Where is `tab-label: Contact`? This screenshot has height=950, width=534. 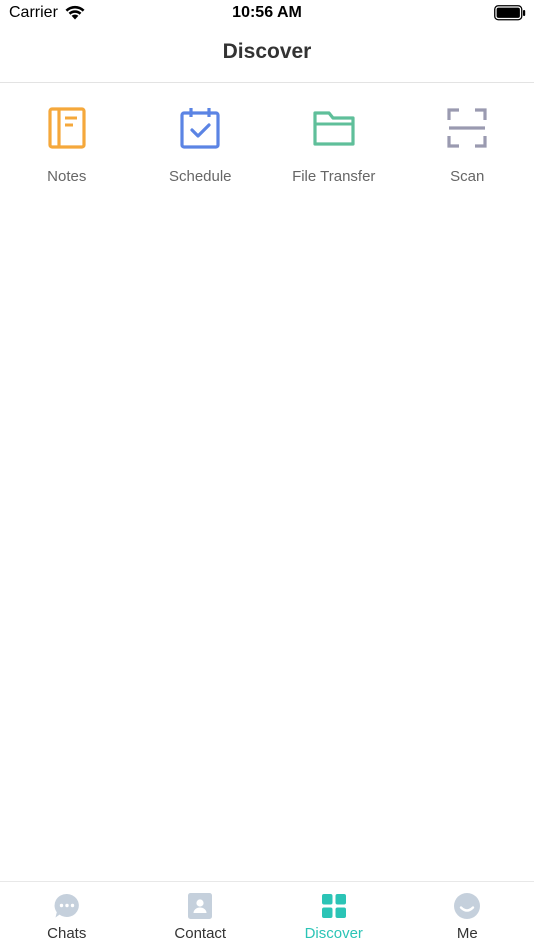 tab-label: Contact is located at coordinates (200, 933).